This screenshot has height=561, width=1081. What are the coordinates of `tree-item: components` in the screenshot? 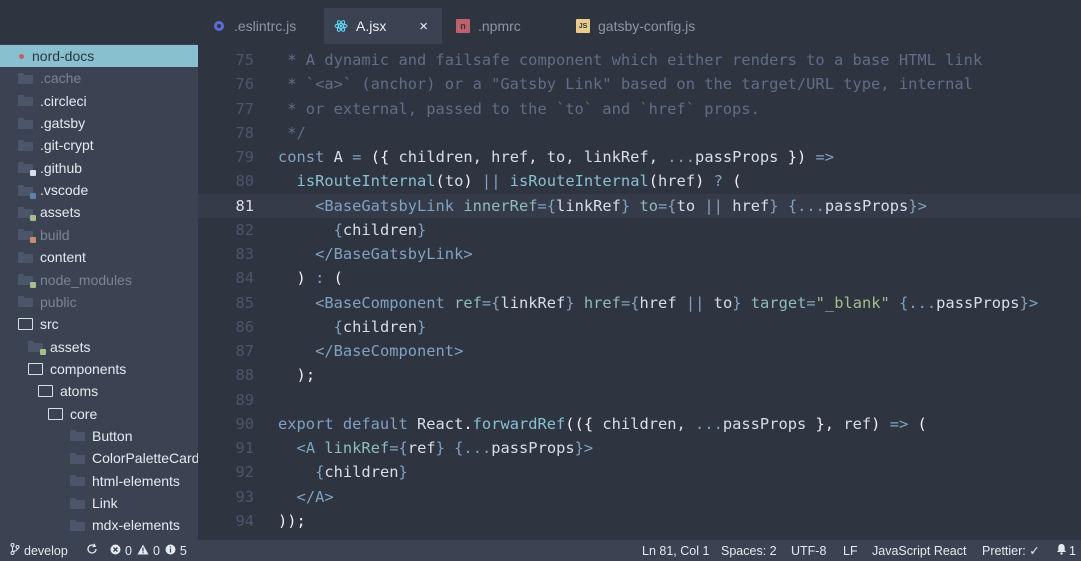 It's located at (99, 369).